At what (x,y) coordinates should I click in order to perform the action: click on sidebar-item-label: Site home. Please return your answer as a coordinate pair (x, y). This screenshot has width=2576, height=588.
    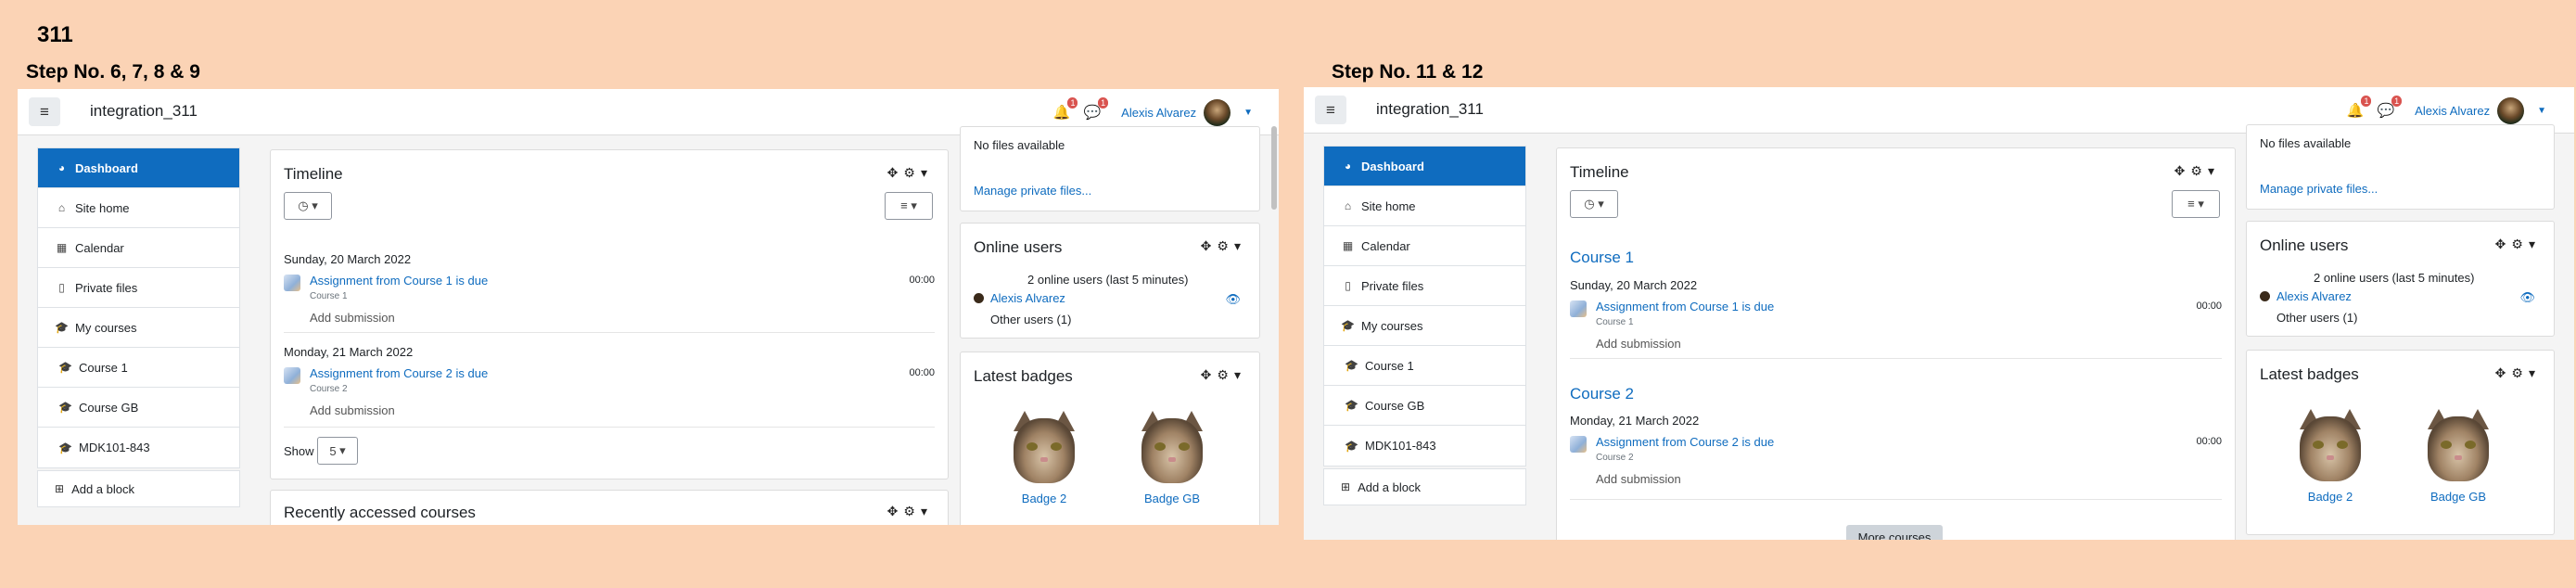
    Looking at the image, I should click on (102, 207).